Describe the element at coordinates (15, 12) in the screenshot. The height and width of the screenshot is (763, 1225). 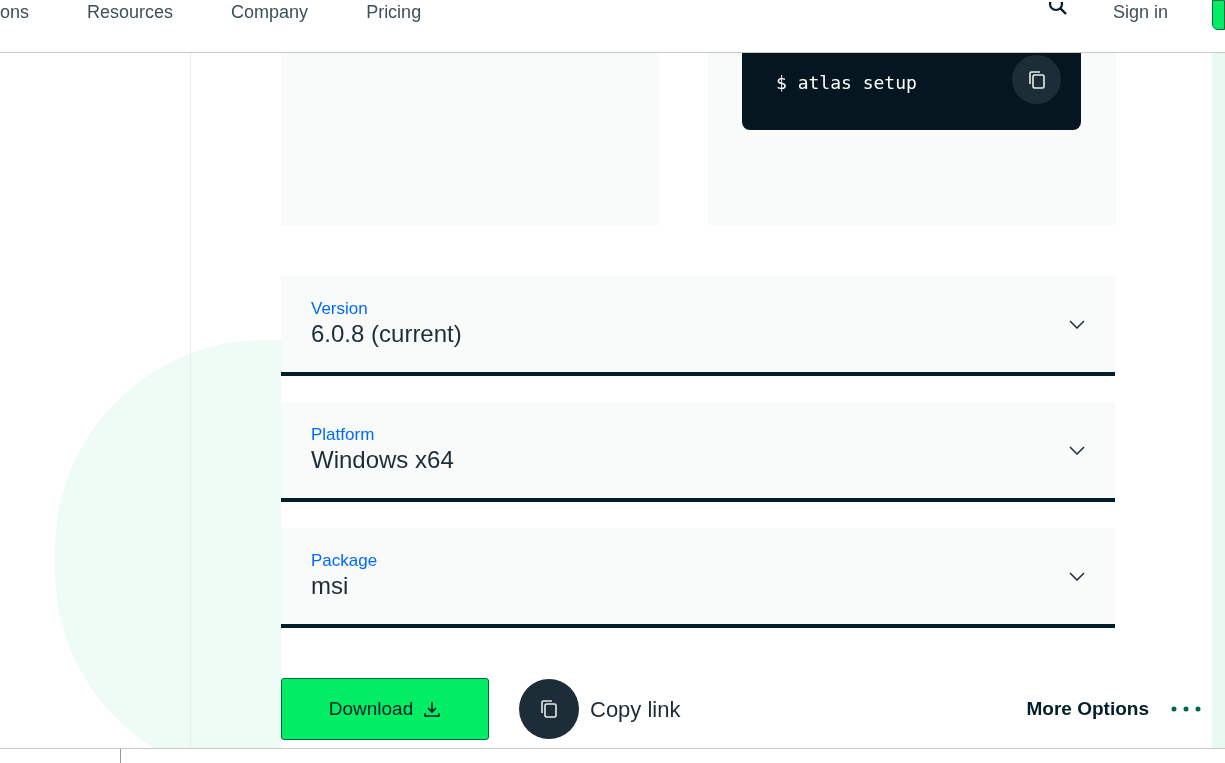
I see `nav-link: ons` at that location.